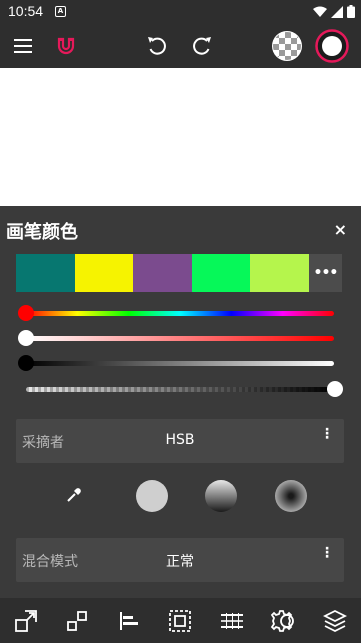 This screenshot has height=643, width=361. Describe the element at coordinates (66, 46) in the screenshot. I see `magnet-icon` at that location.